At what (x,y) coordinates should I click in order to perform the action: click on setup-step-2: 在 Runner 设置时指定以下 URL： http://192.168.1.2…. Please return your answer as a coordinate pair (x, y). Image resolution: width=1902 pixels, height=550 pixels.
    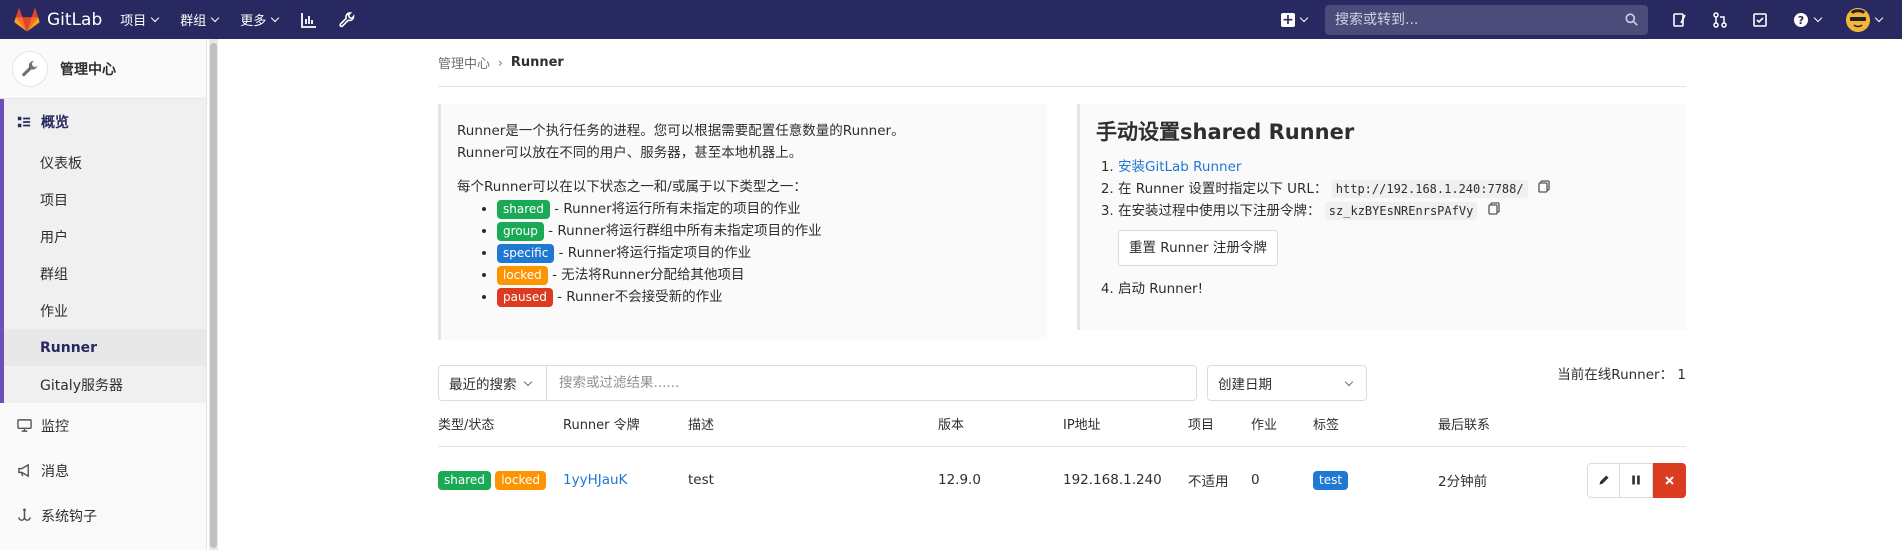
    Looking at the image, I should click on (1394, 189).